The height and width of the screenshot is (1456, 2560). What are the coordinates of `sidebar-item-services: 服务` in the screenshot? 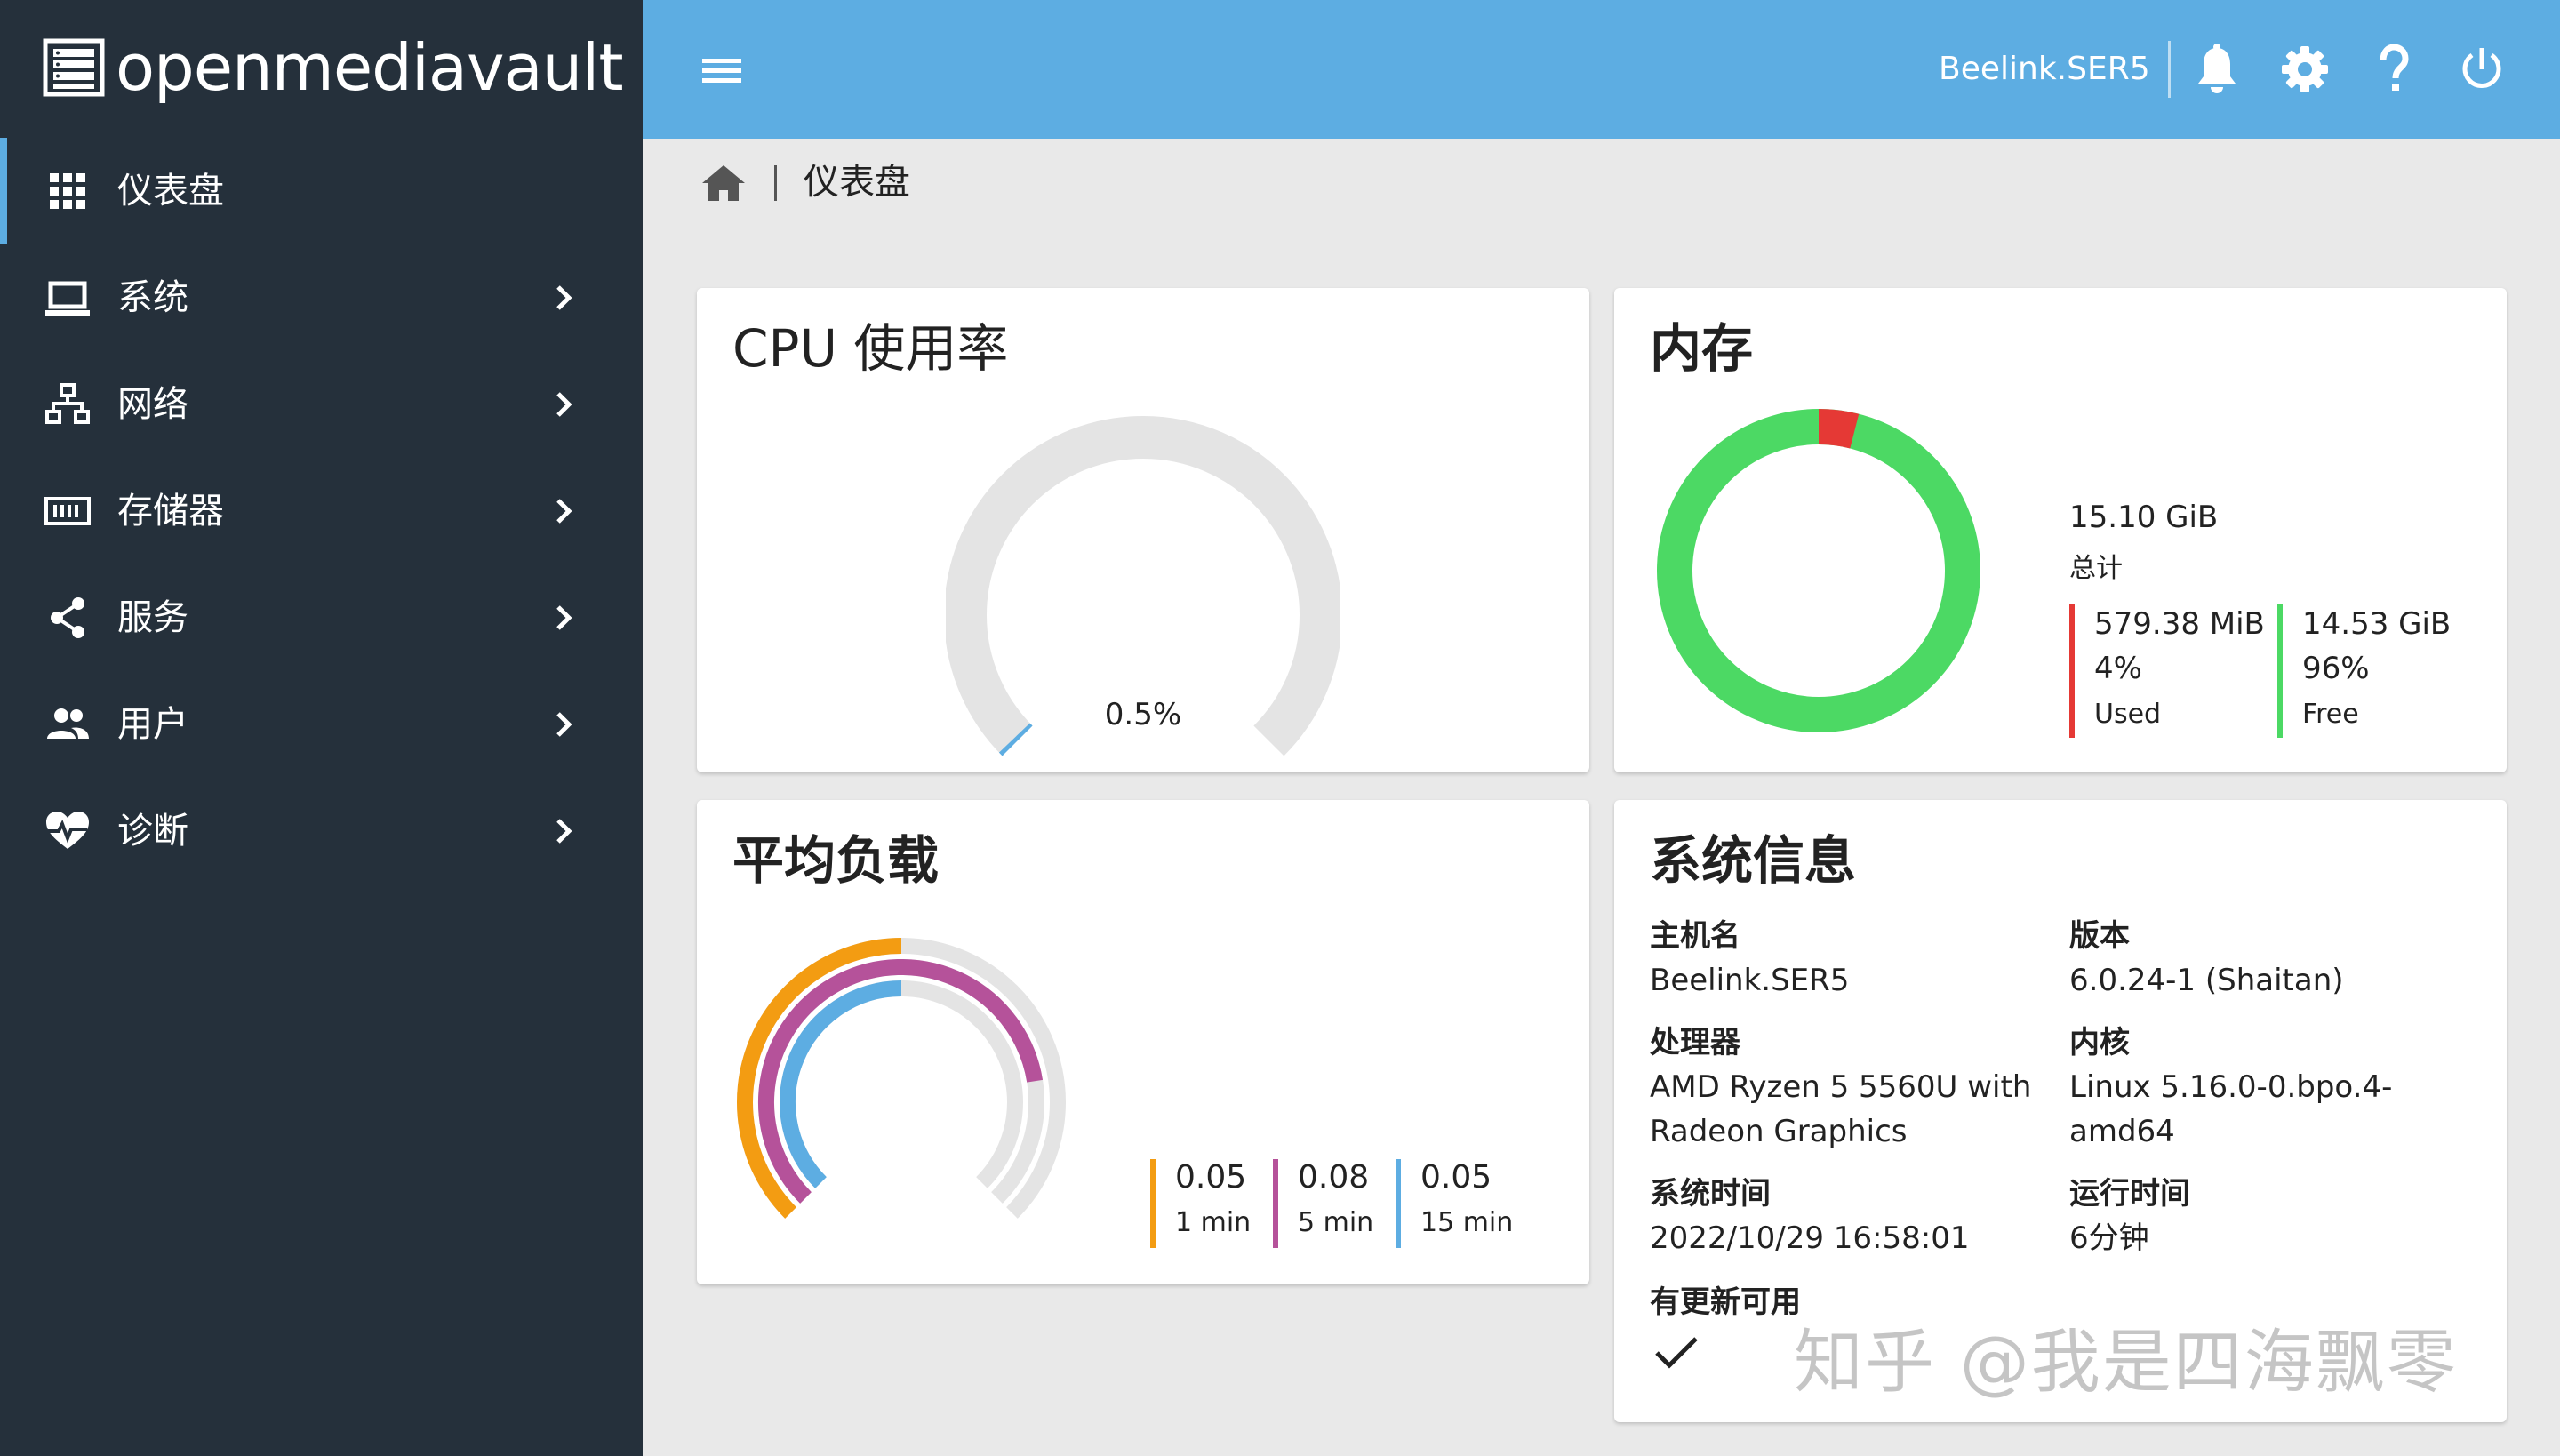 It's located at (321, 617).